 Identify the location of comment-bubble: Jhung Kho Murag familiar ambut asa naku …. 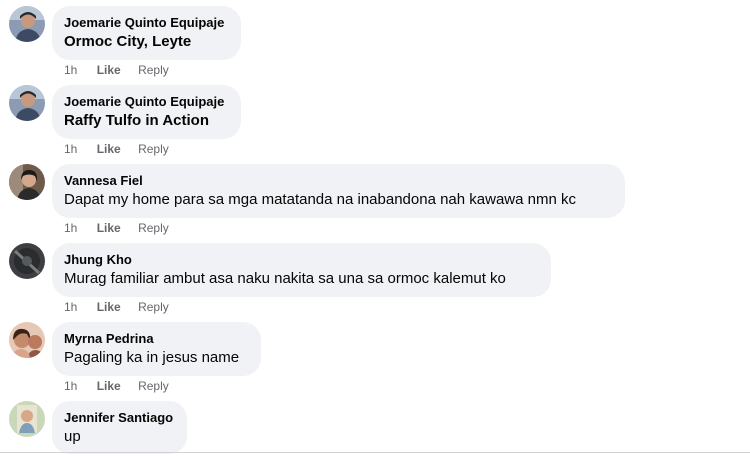
(301, 270).